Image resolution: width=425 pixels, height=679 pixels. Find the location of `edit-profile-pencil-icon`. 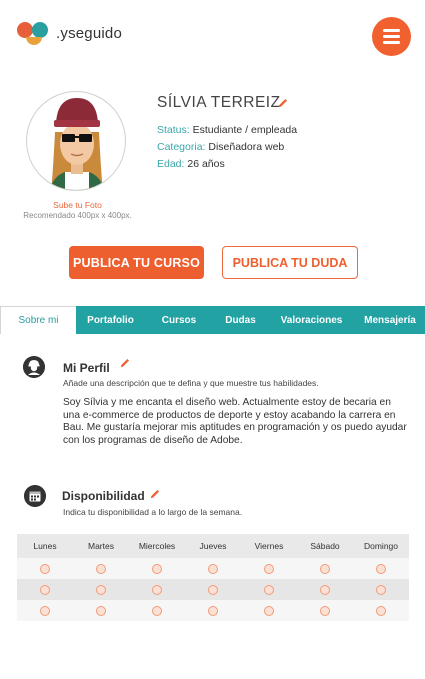

edit-profile-pencil-icon is located at coordinates (124, 363).